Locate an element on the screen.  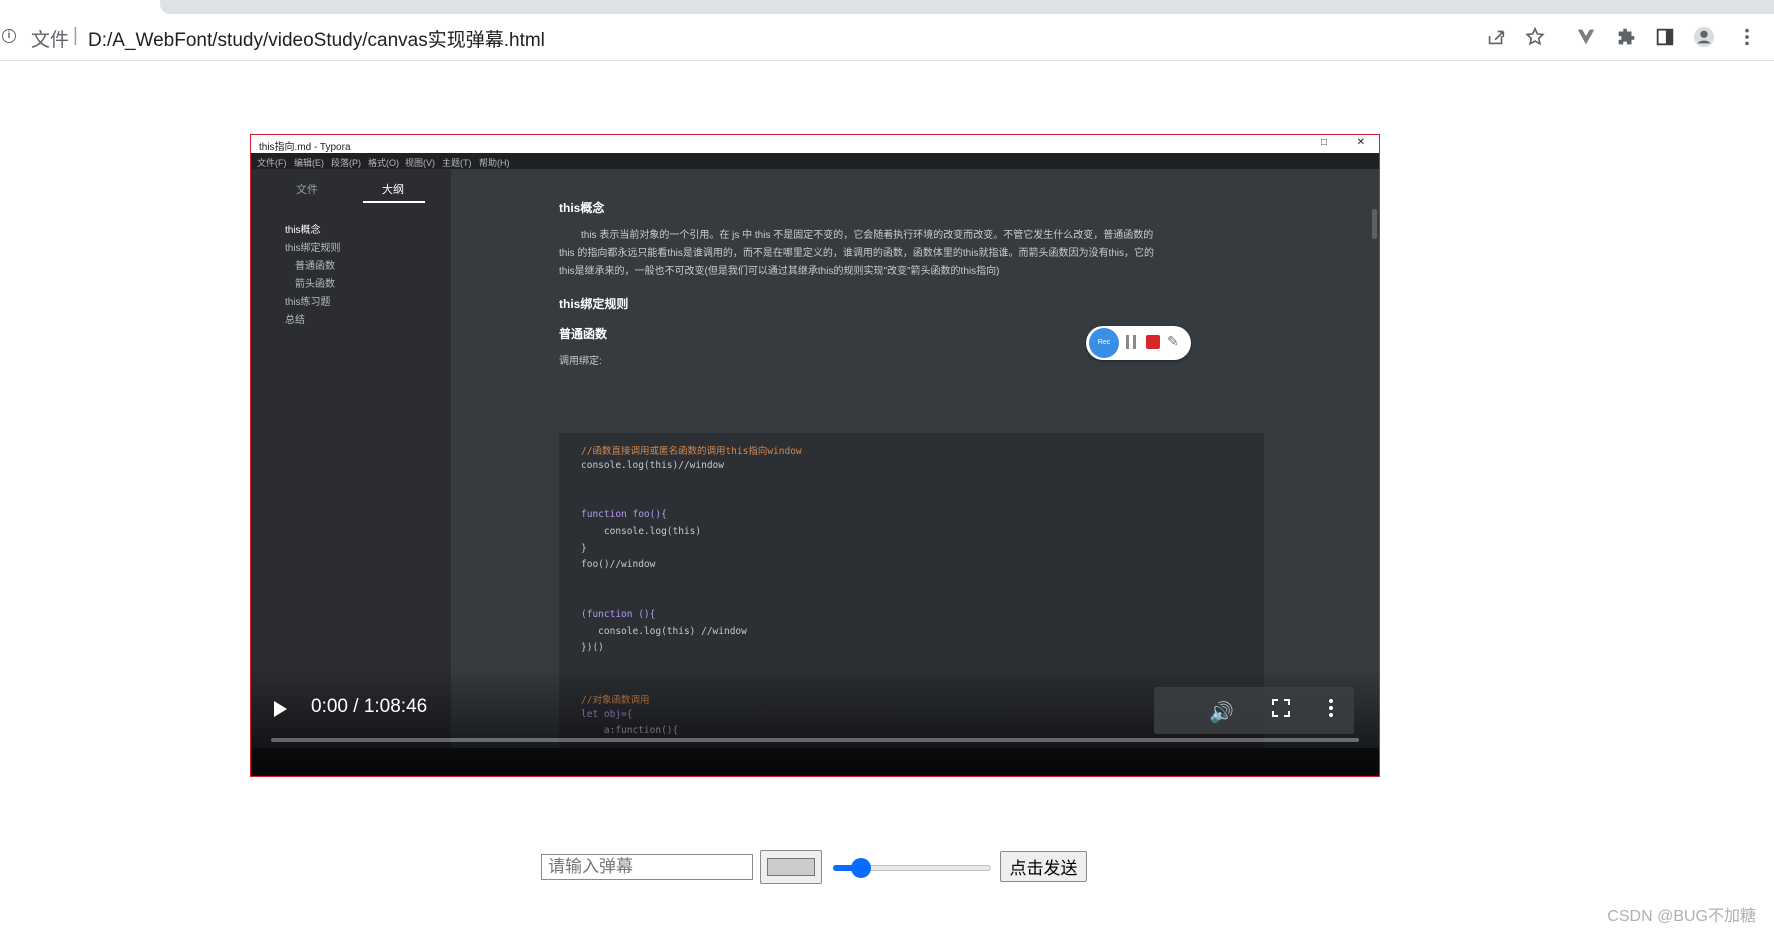
csdn-watermark: CSDN @BUG不加糖 is located at coordinates (1681, 916).